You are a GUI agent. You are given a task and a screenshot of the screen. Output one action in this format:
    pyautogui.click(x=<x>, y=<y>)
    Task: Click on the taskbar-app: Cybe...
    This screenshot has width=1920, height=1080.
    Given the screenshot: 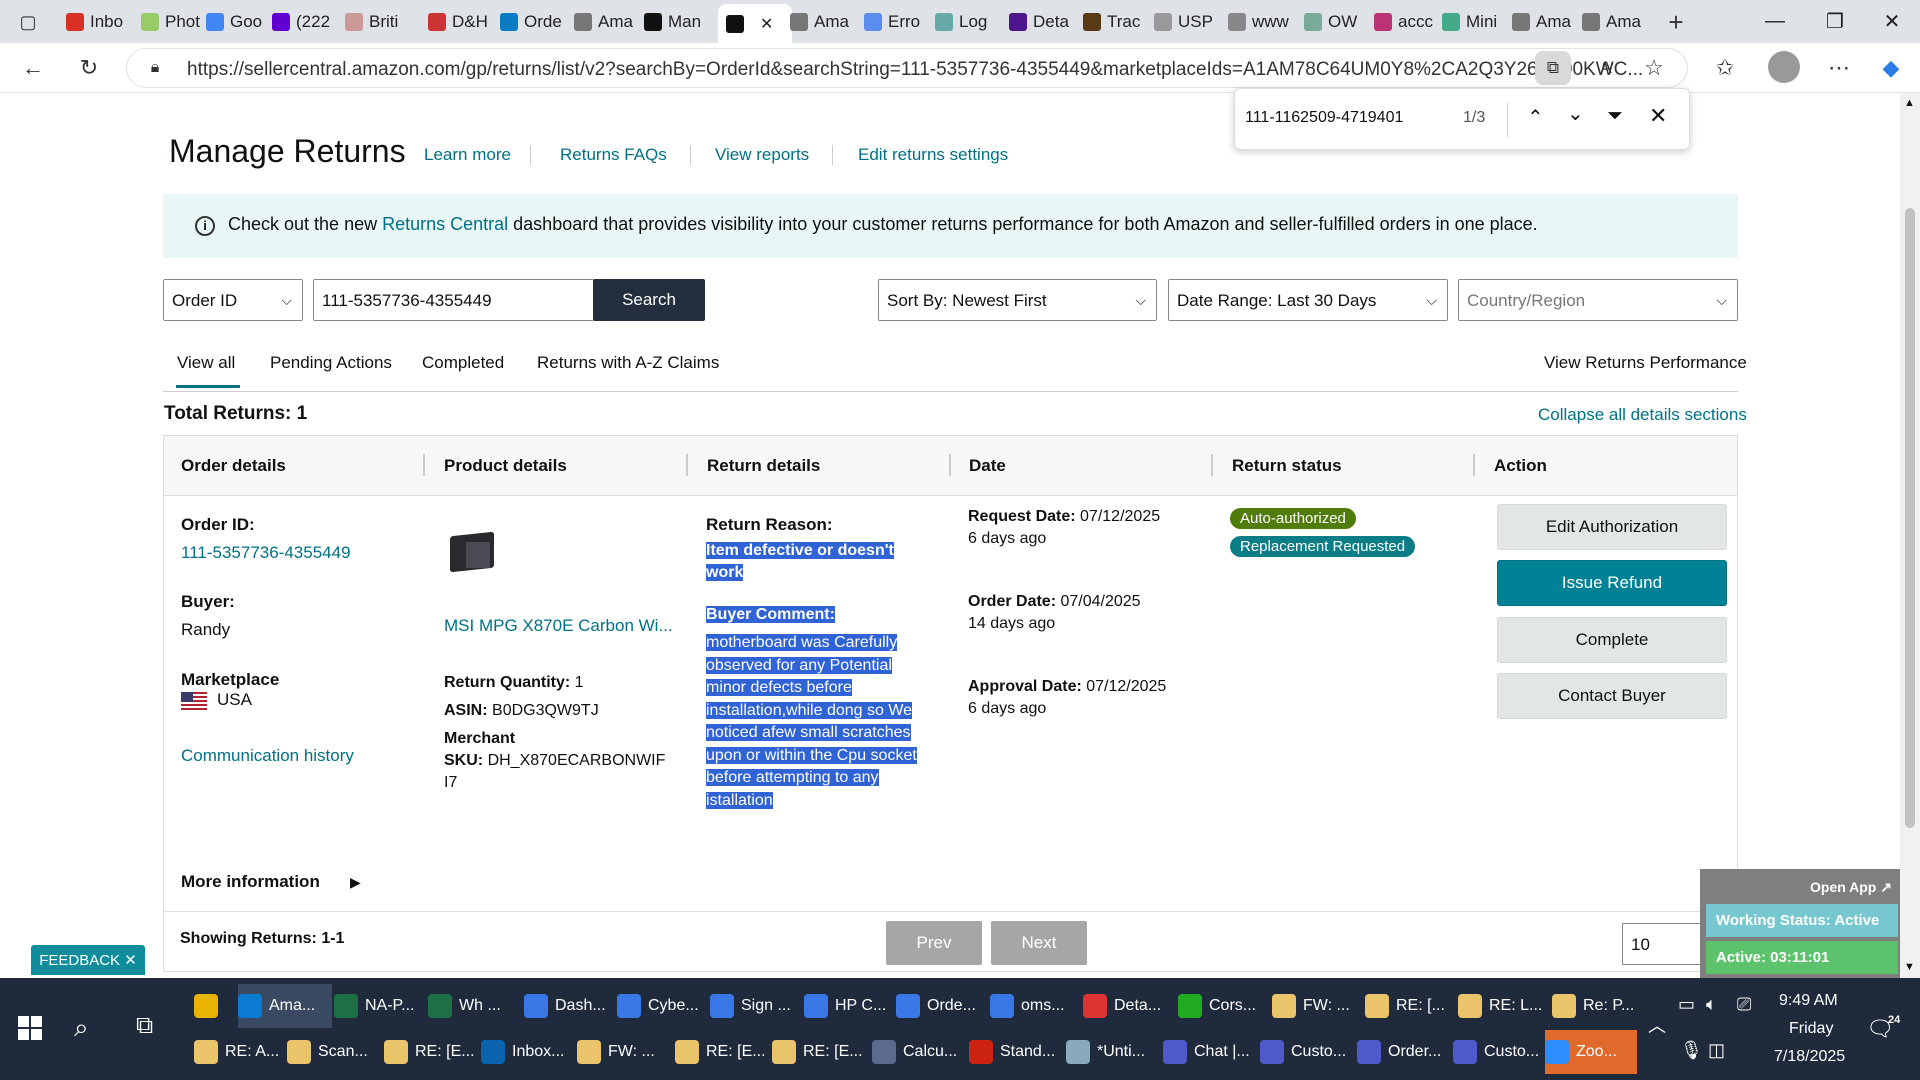 What is the action you would take?
    pyautogui.click(x=663, y=1006)
    